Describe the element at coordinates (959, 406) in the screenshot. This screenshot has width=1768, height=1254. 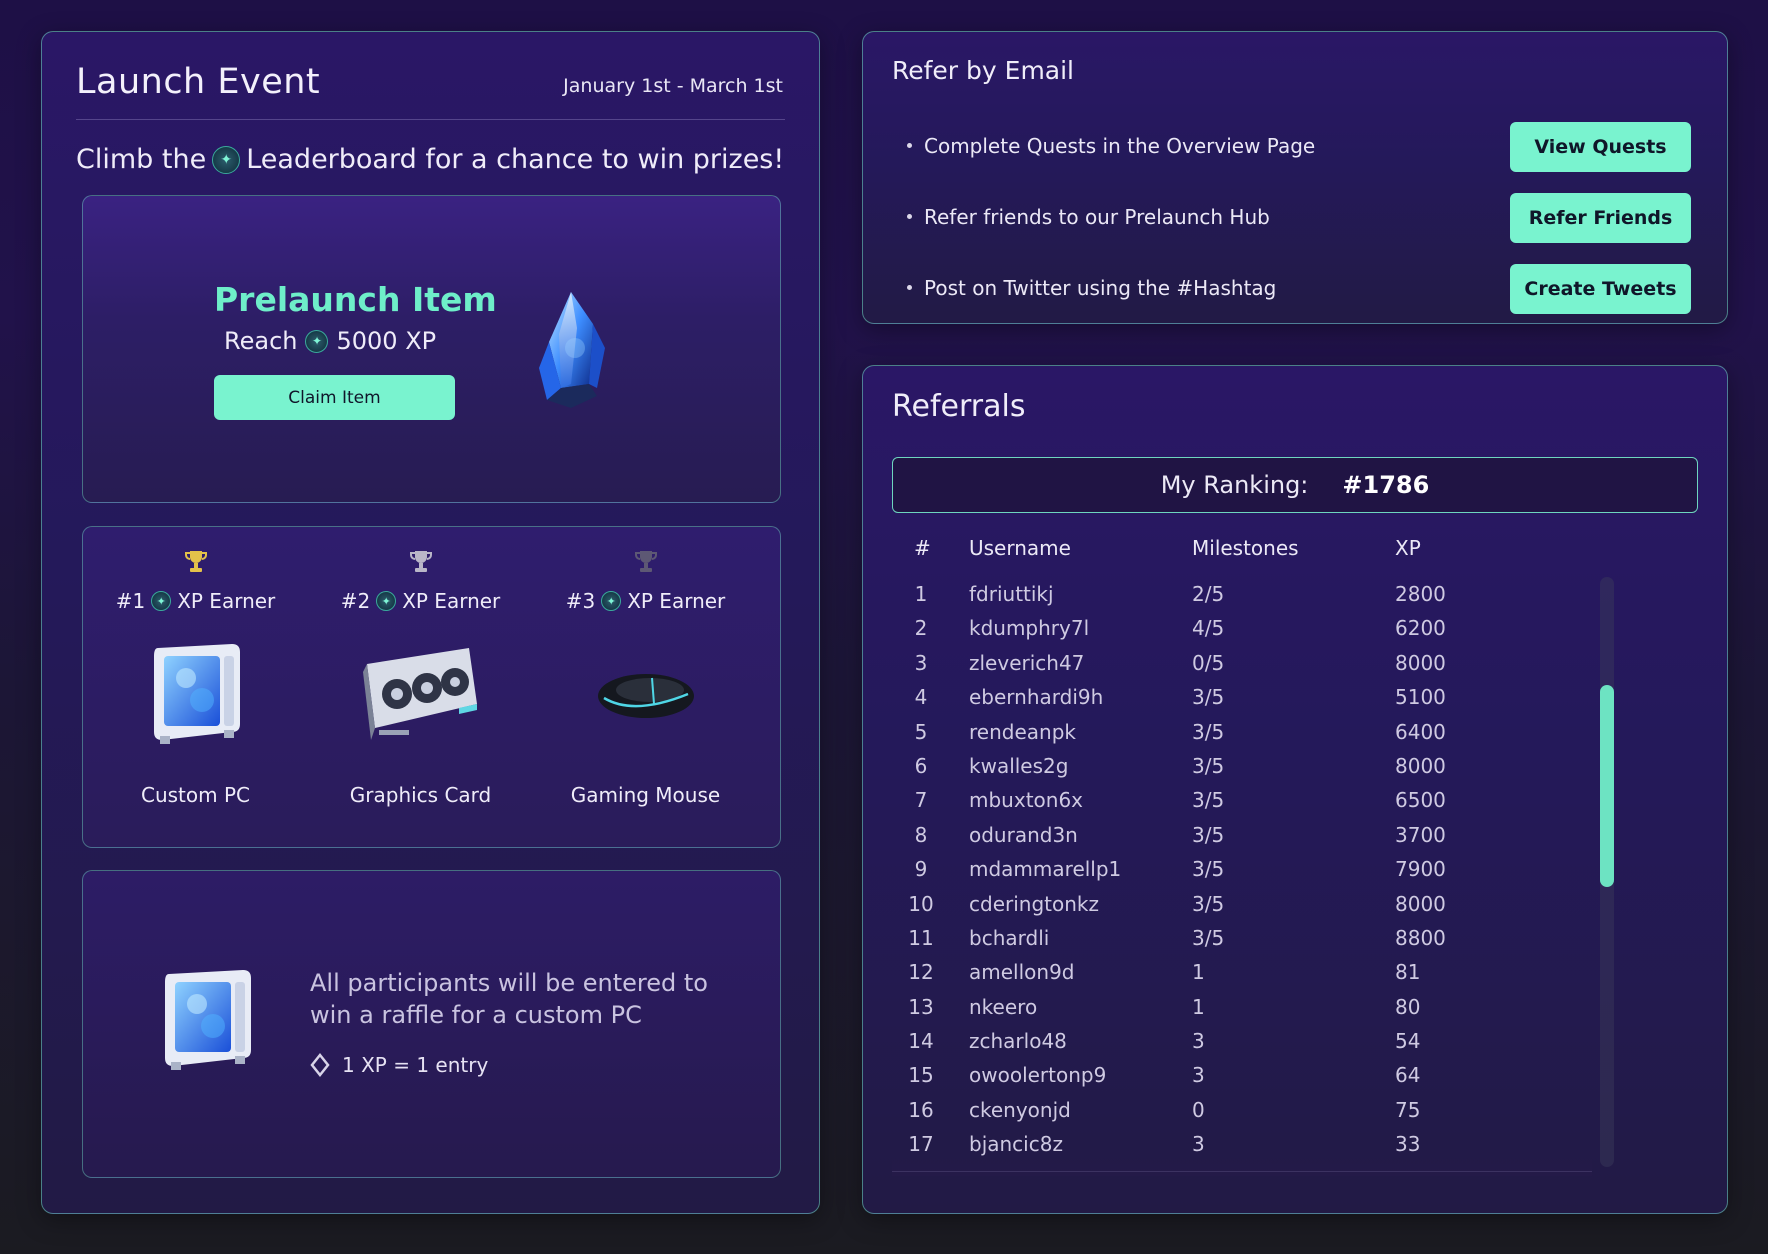
I see `referrals-title: Referrals` at that location.